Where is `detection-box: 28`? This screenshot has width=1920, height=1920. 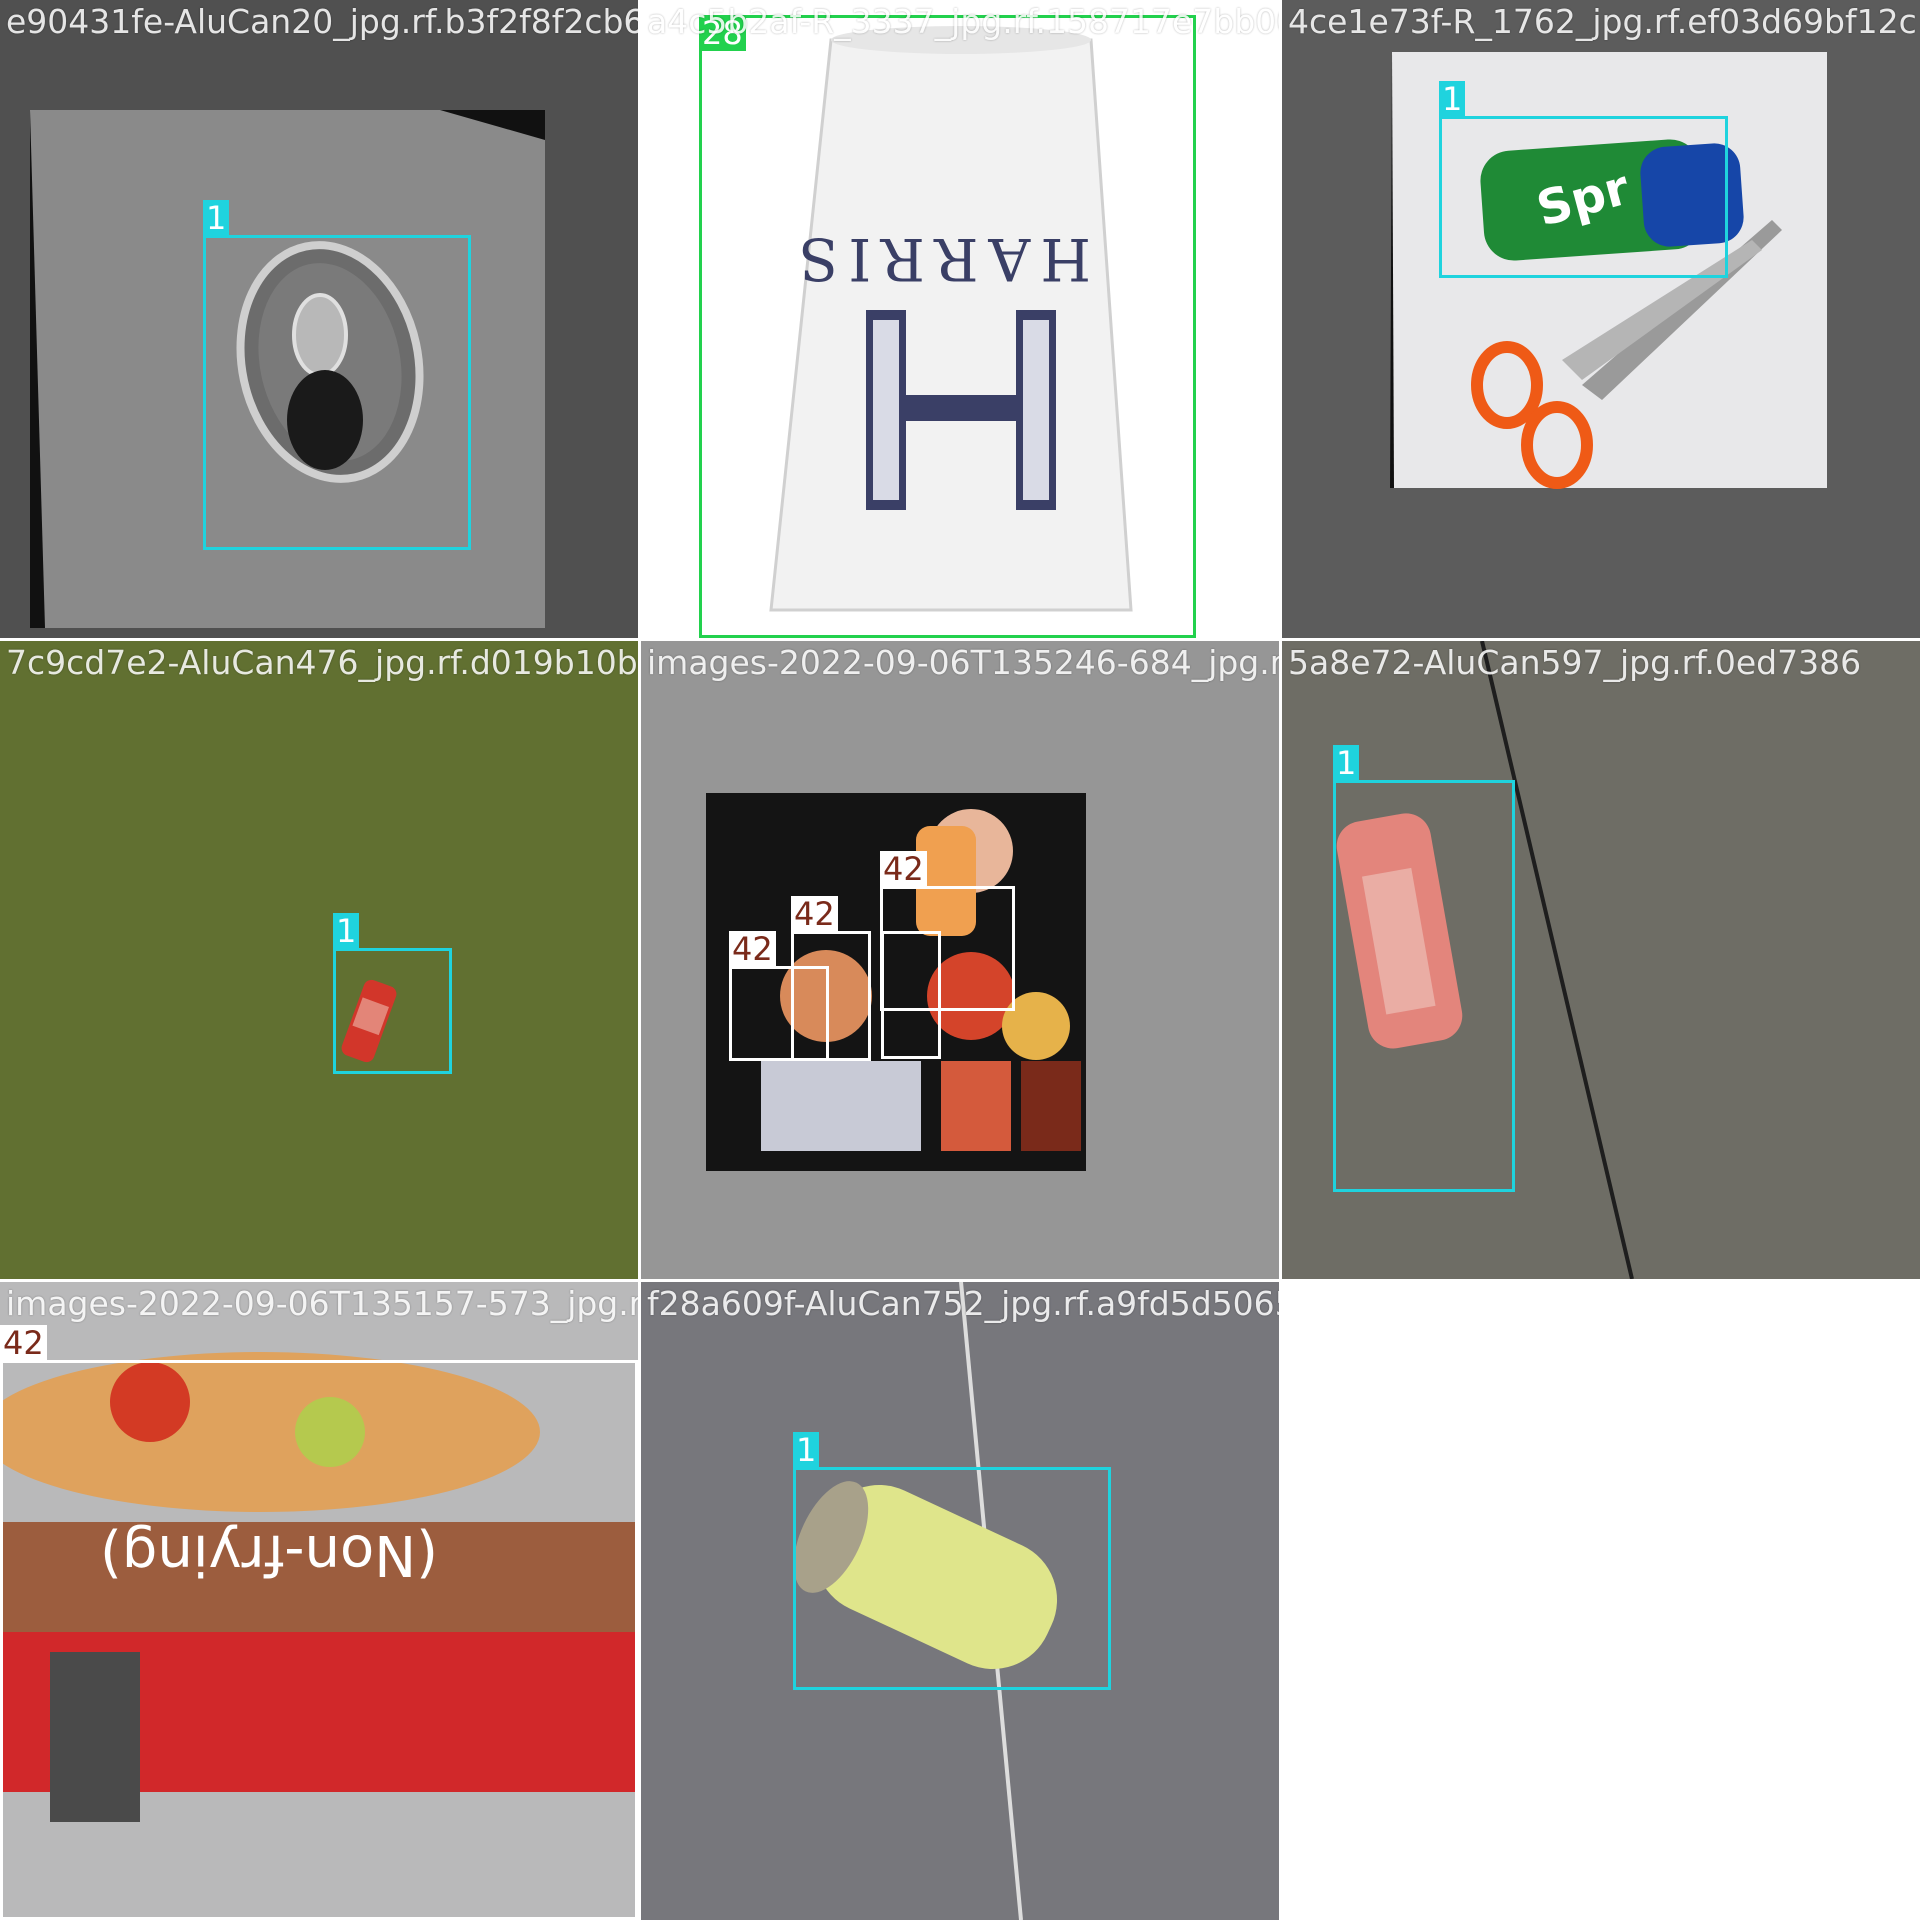
detection-box: 28 is located at coordinates (947, 326).